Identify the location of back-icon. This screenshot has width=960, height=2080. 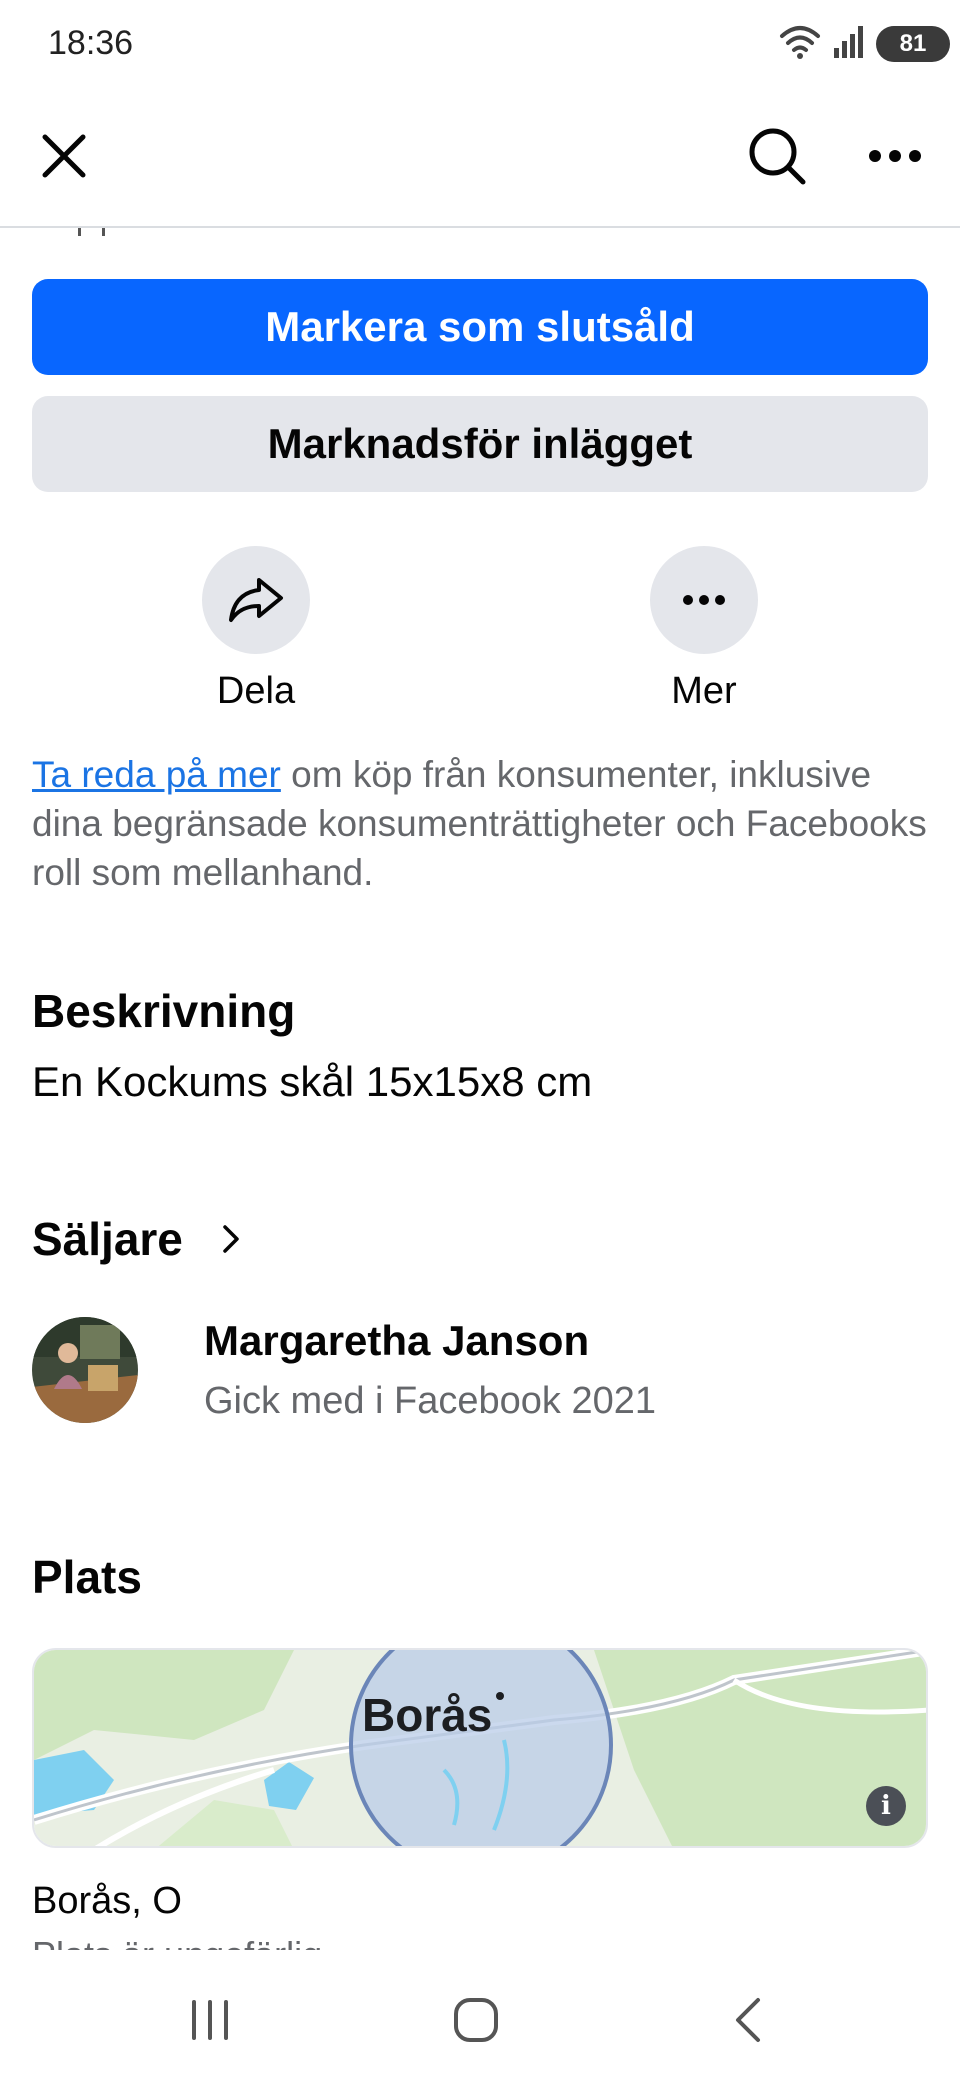
(748, 2020).